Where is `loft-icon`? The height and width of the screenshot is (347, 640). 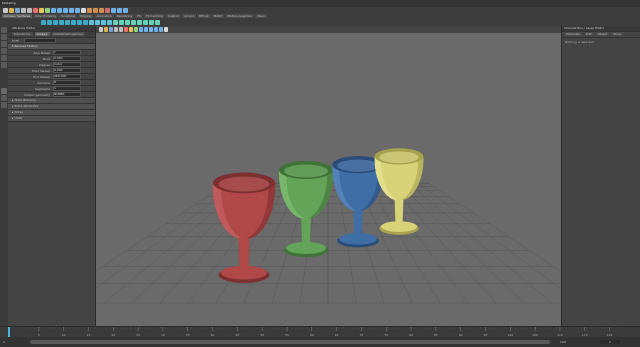 loft-icon is located at coordinates (121, 22).